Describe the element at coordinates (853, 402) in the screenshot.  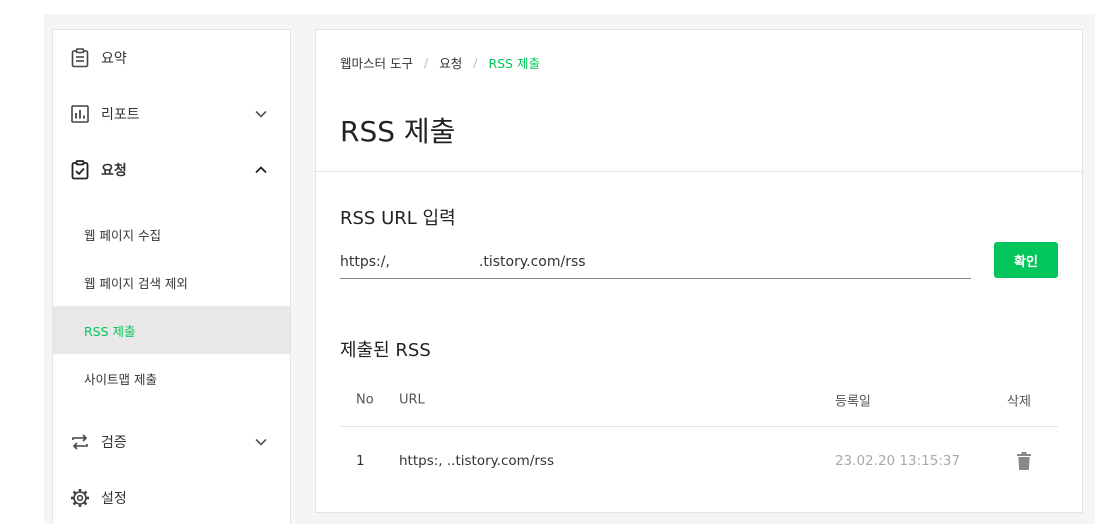
I see `column-header-date: 등록일` at that location.